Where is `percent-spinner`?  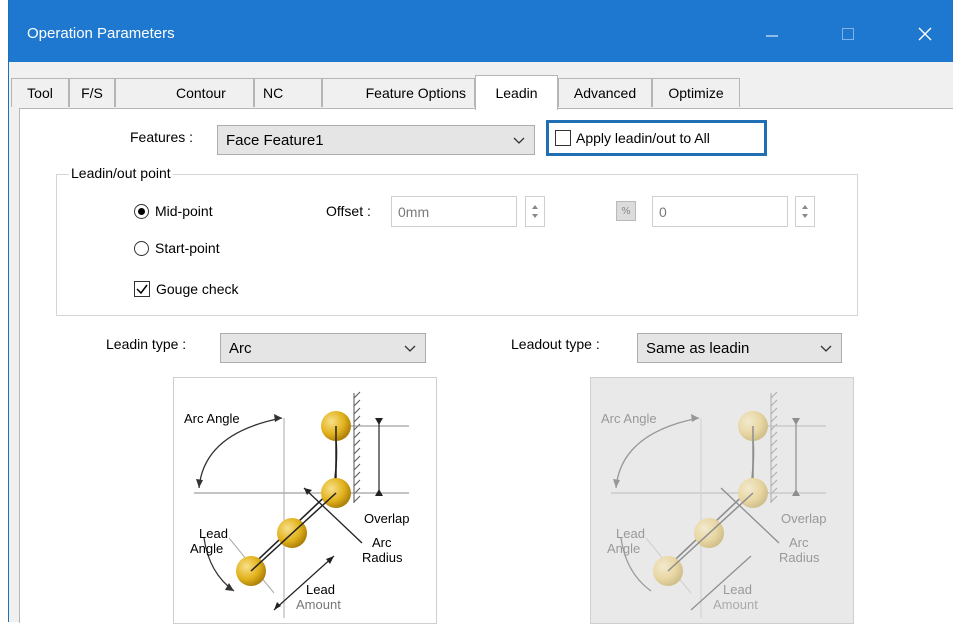 percent-spinner is located at coordinates (805, 211).